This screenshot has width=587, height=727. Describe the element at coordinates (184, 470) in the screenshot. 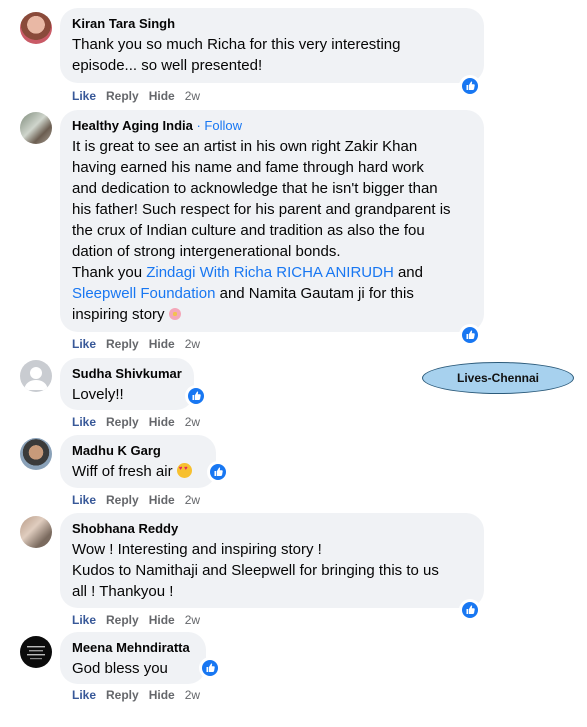

I see `heart-eyes-emoji-icon: ♥ ♥` at that location.